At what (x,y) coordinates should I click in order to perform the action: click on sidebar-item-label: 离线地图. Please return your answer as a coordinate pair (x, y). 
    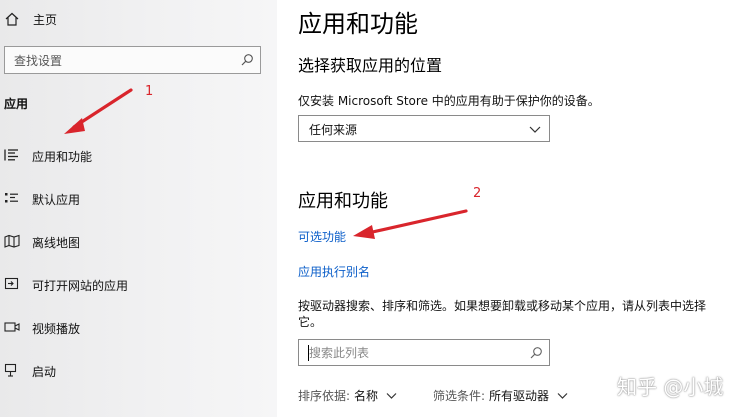
    Looking at the image, I should click on (56, 243).